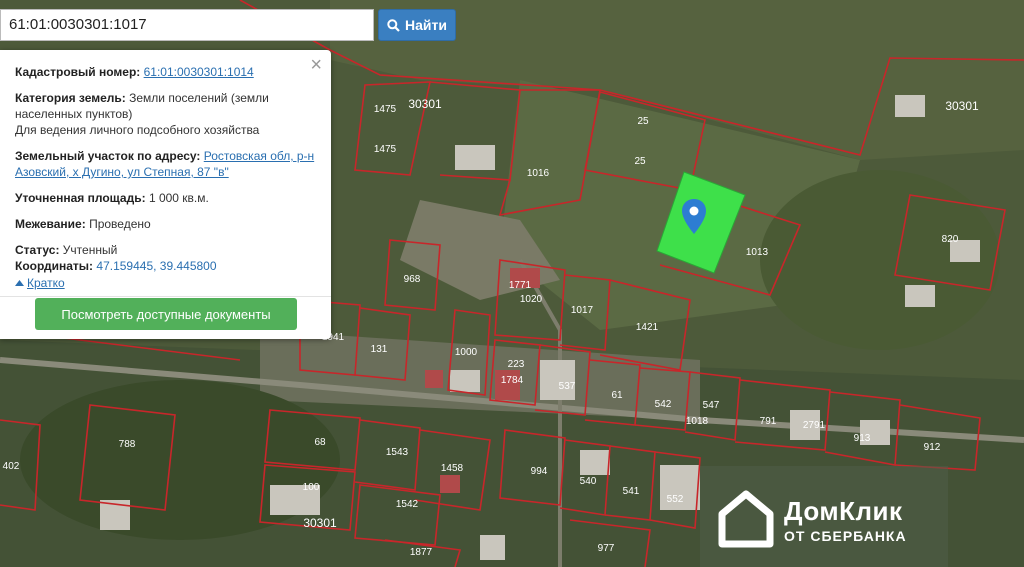 This screenshot has width=1024, height=567. What do you see at coordinates (379, 349) in the screenshot?
I see `plot-label: 131` at bounding box center [379, 349].